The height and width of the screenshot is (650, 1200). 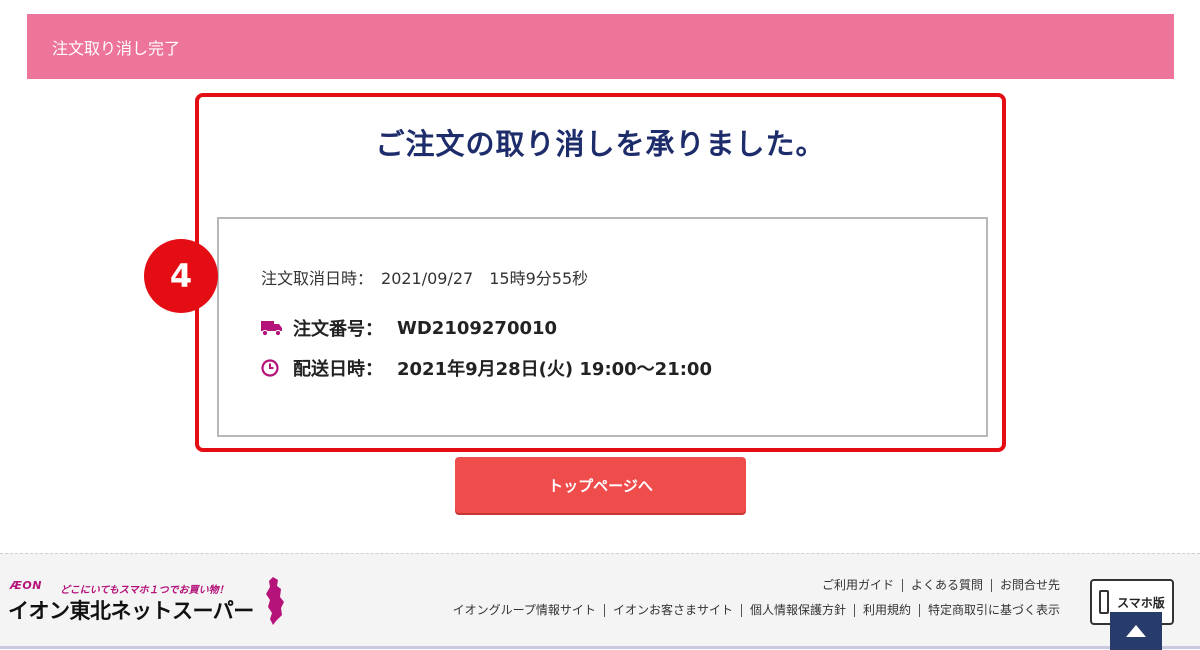 I want to click on cancel-datetime-line: 注文取消日時： 2021/09/27 15時9分55秒, so click(x=424, y=277).